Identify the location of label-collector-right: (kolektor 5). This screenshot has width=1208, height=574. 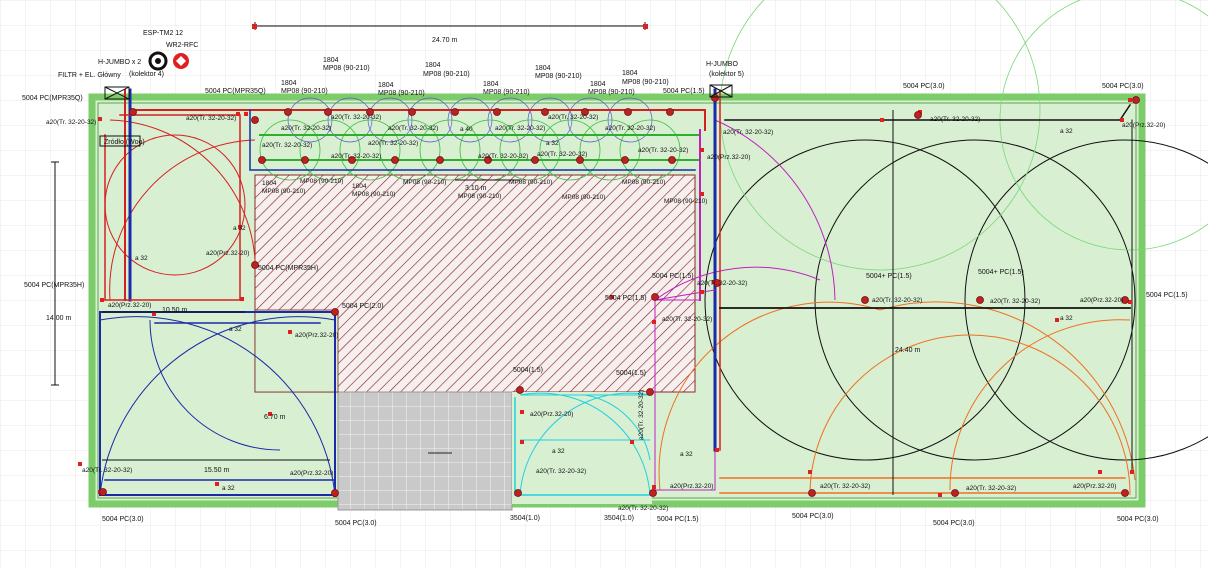
(726, 74).